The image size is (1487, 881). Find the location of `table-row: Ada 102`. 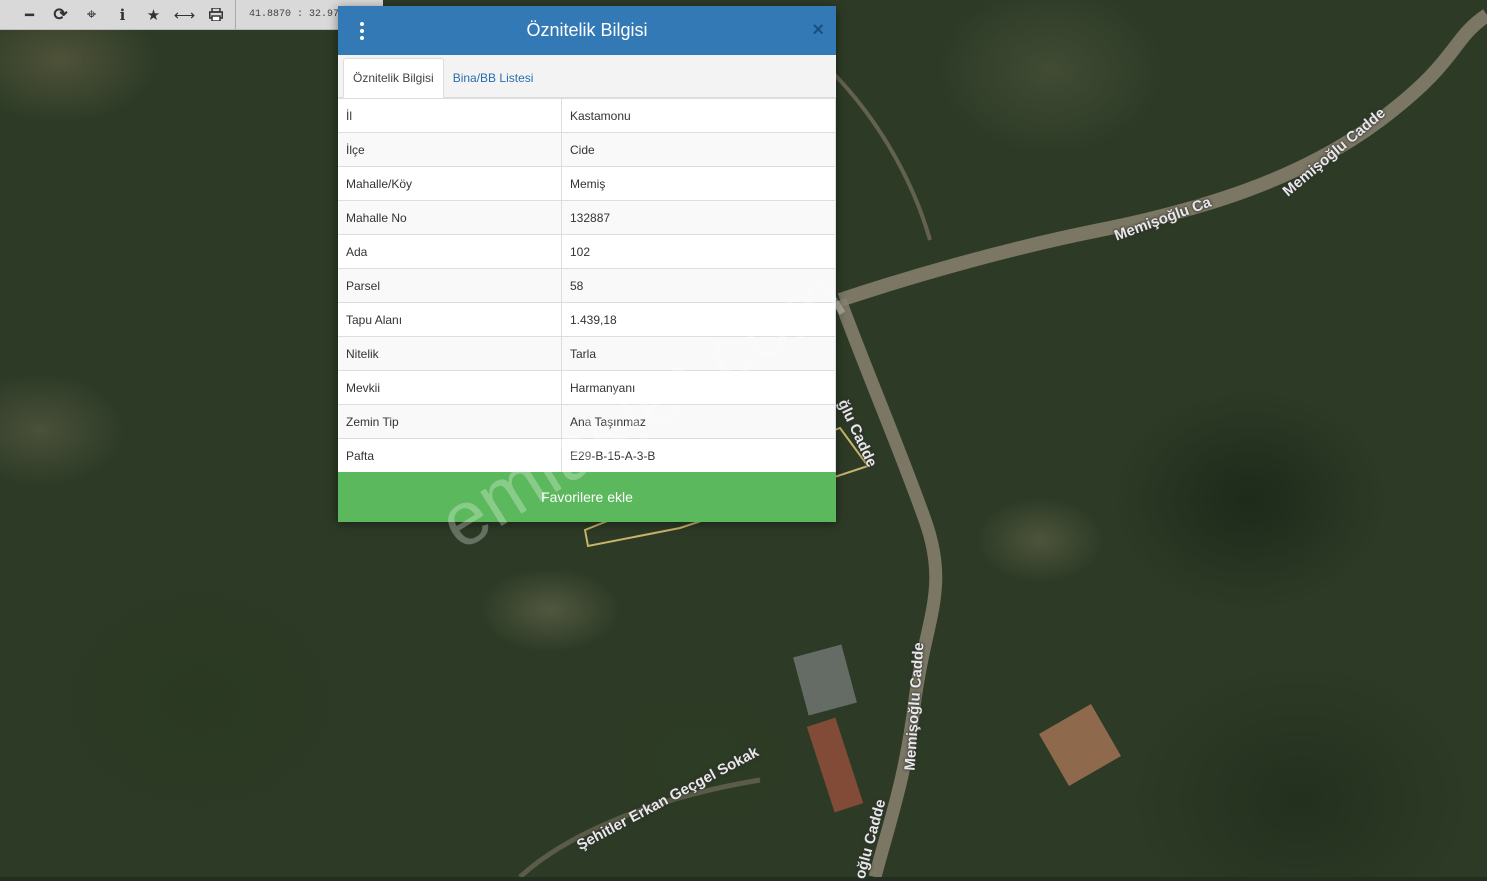

table-row: Ada 102 is located at coordinates (587, 251).